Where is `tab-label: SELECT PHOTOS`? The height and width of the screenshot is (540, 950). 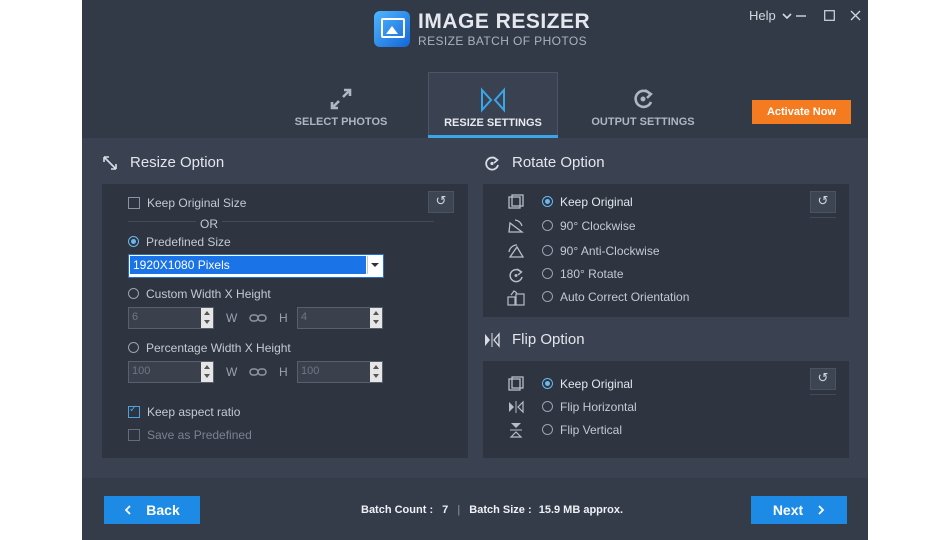
tab-label: SELECT PHOTOS is located at coordinates (341, 122).